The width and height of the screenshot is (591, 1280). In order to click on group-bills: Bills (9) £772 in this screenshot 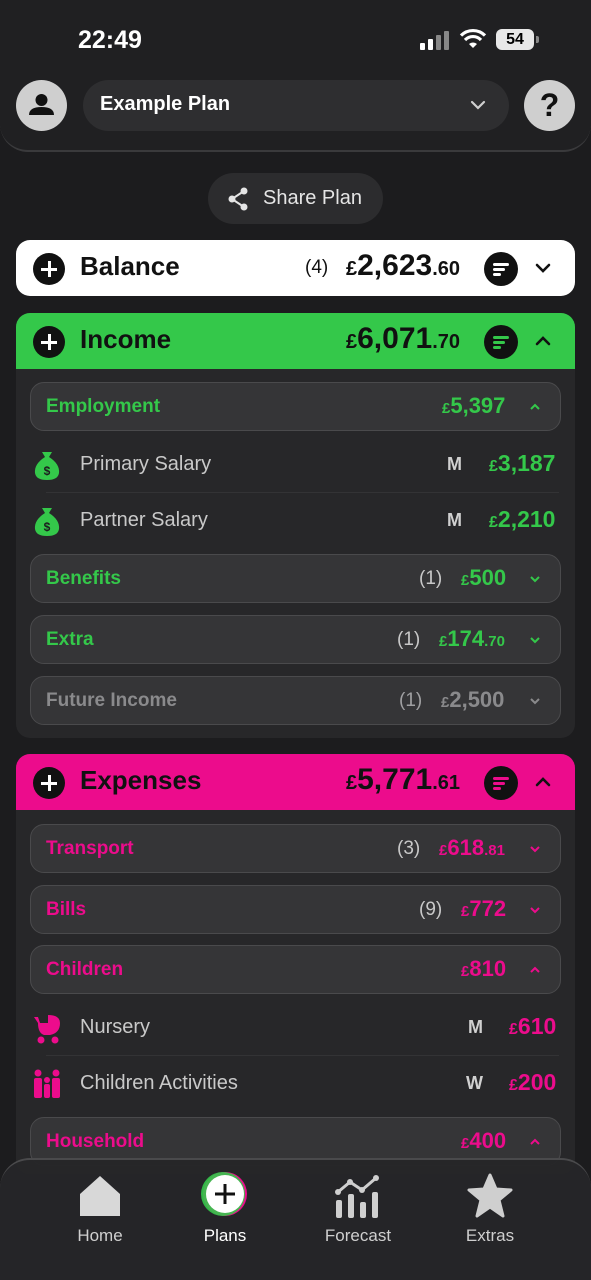, I will do `click(295, 909)`.